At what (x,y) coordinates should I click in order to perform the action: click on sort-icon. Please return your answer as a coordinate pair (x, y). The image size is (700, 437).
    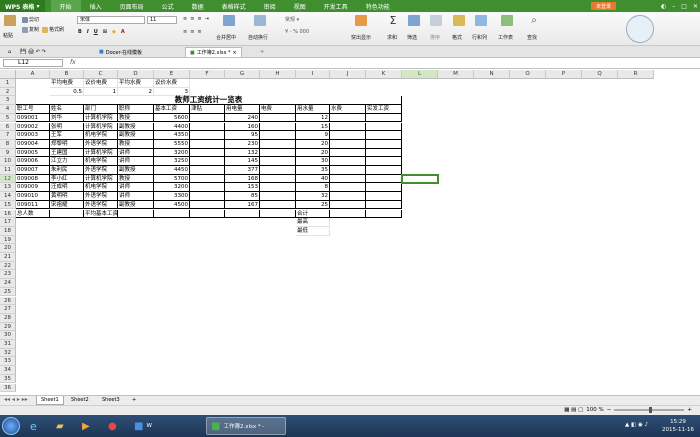
    Looking at the image, I should click on (436, 20).